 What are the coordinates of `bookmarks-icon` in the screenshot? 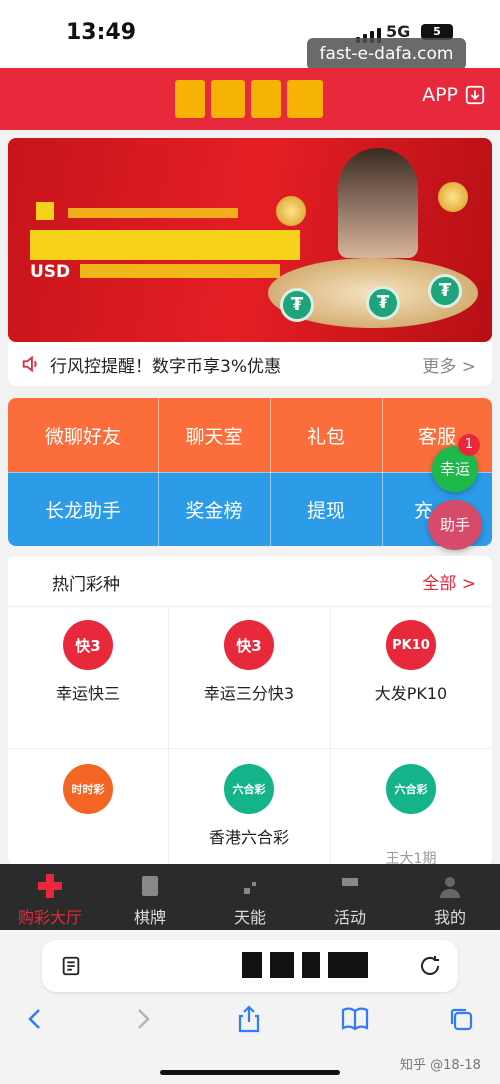 It's located at (355, 1019).